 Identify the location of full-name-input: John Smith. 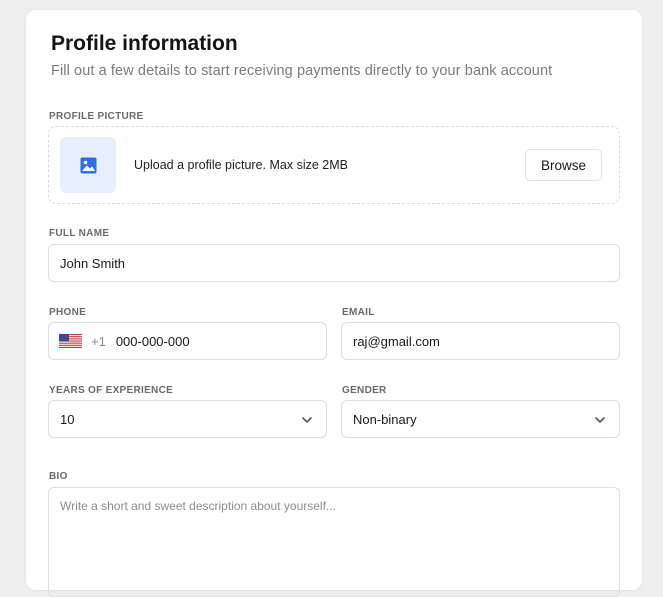
(334, 263).